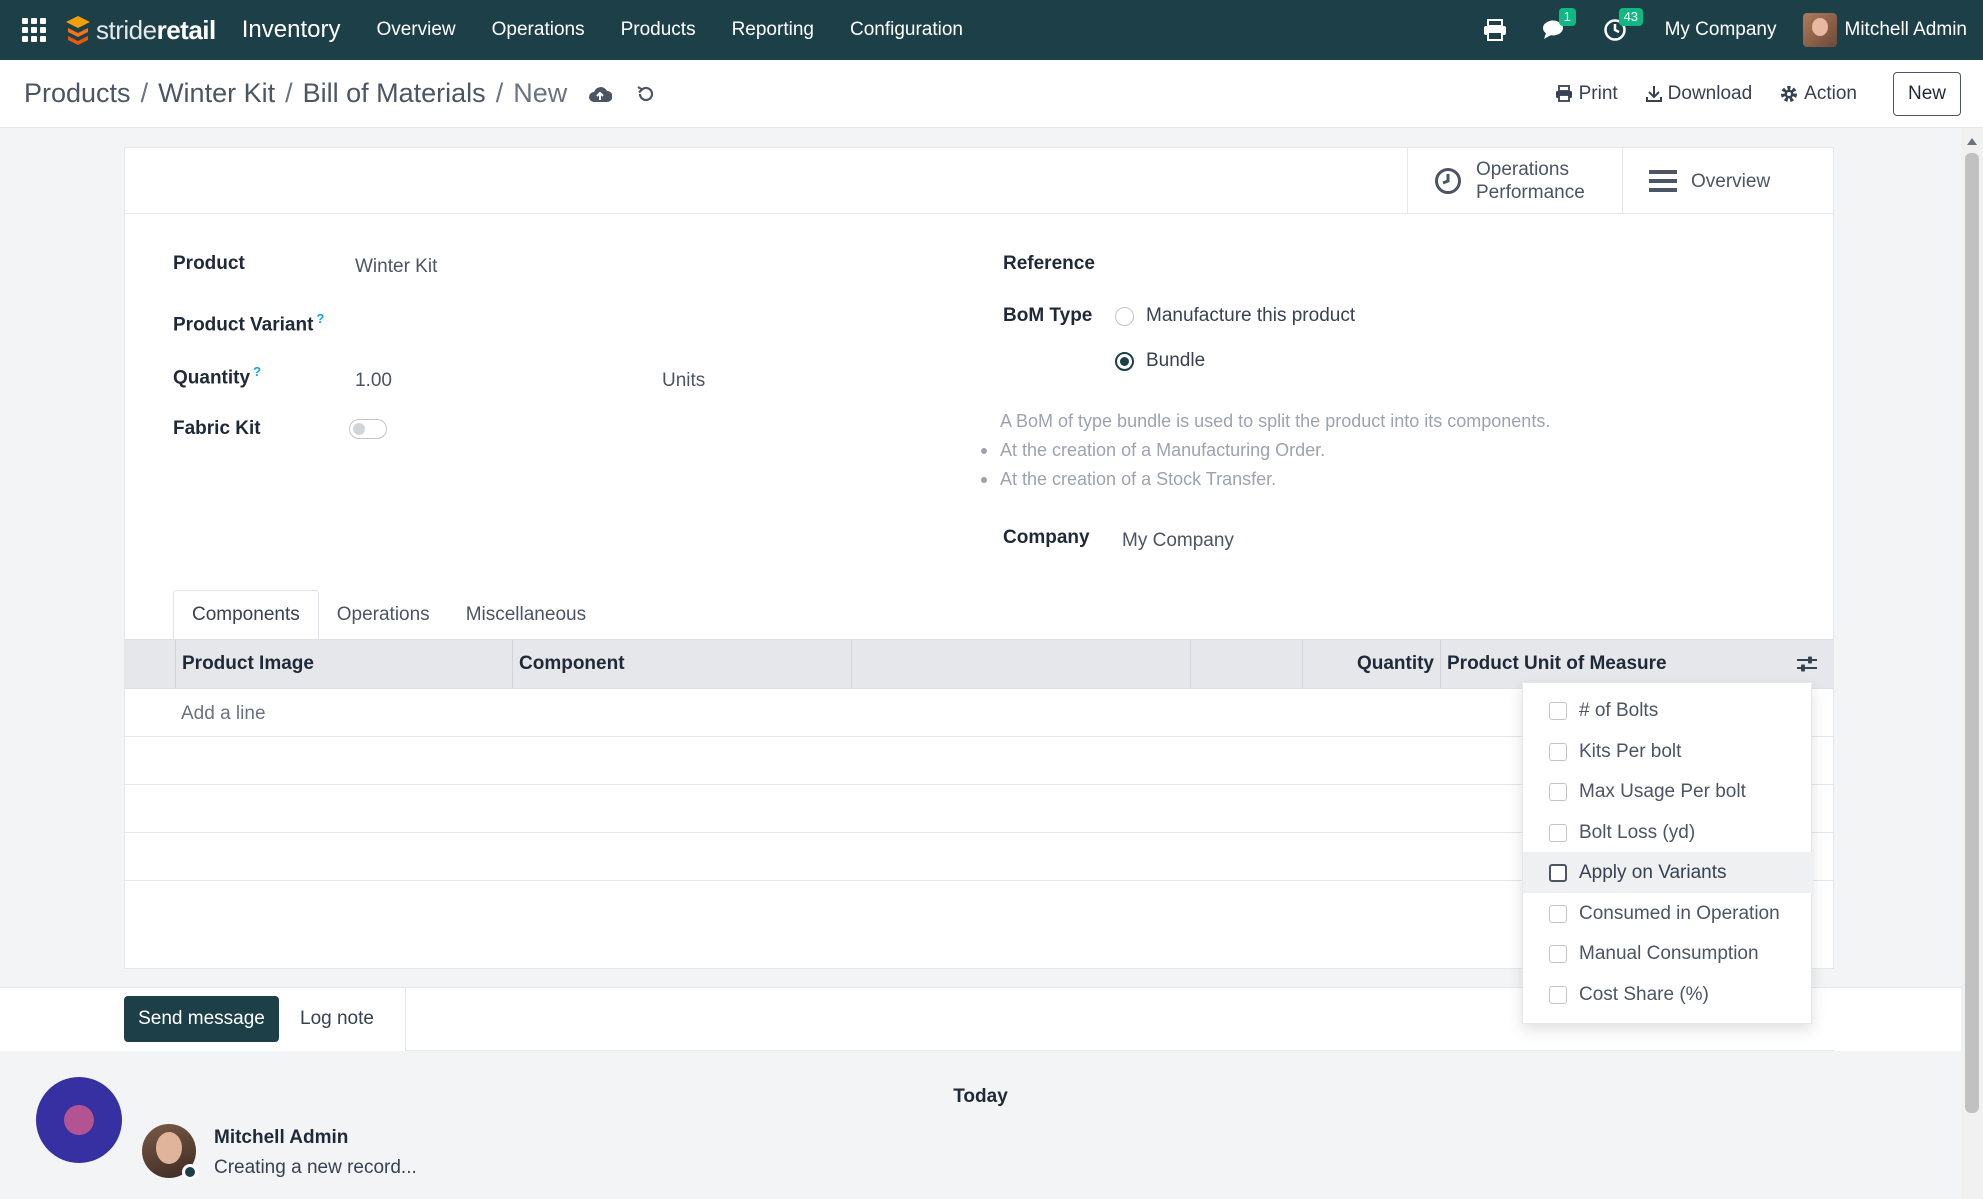 The width and height of the screenshot is (1983, 1199). Describe the element at coordinates (368, 429) in the screenshot. I see `fabric-kit-toggle` at that location.